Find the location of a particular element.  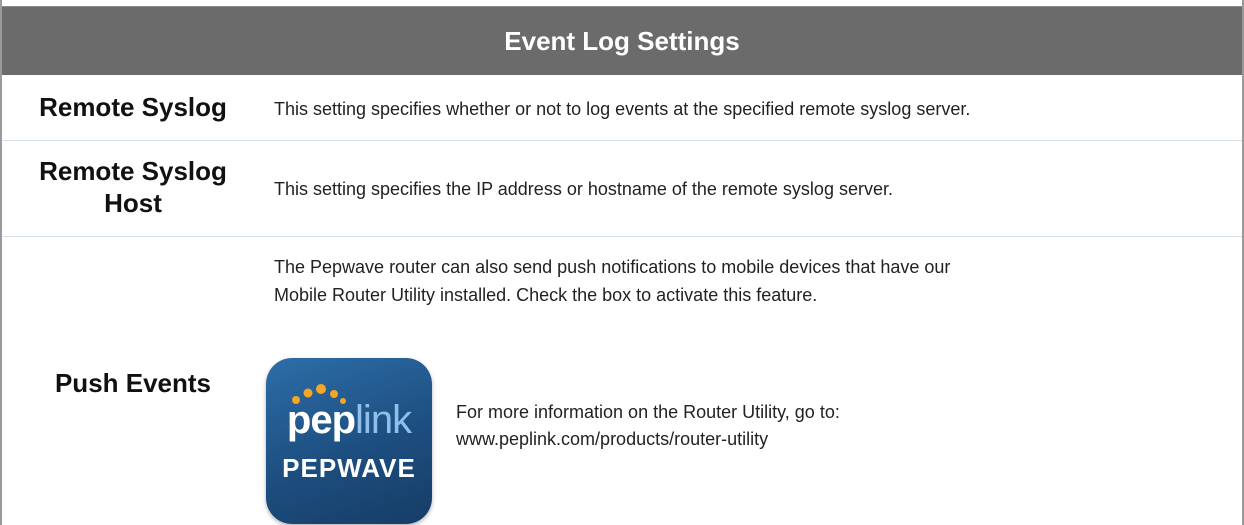

row-label-line-2: Host is located at coordinates (133, 203).